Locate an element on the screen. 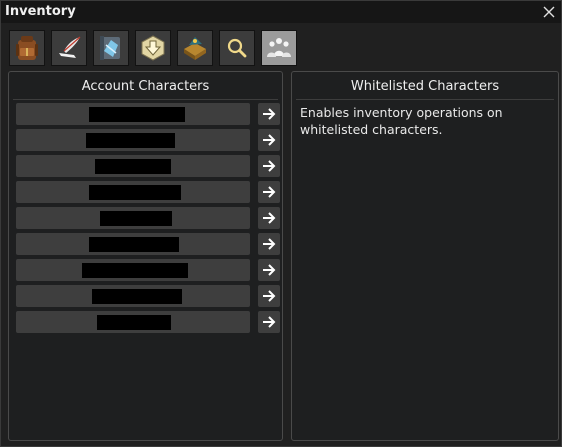 Image resolution: width=562 pixels, height=447 pixels. backpack-icon is located at coordinates (27, 48).